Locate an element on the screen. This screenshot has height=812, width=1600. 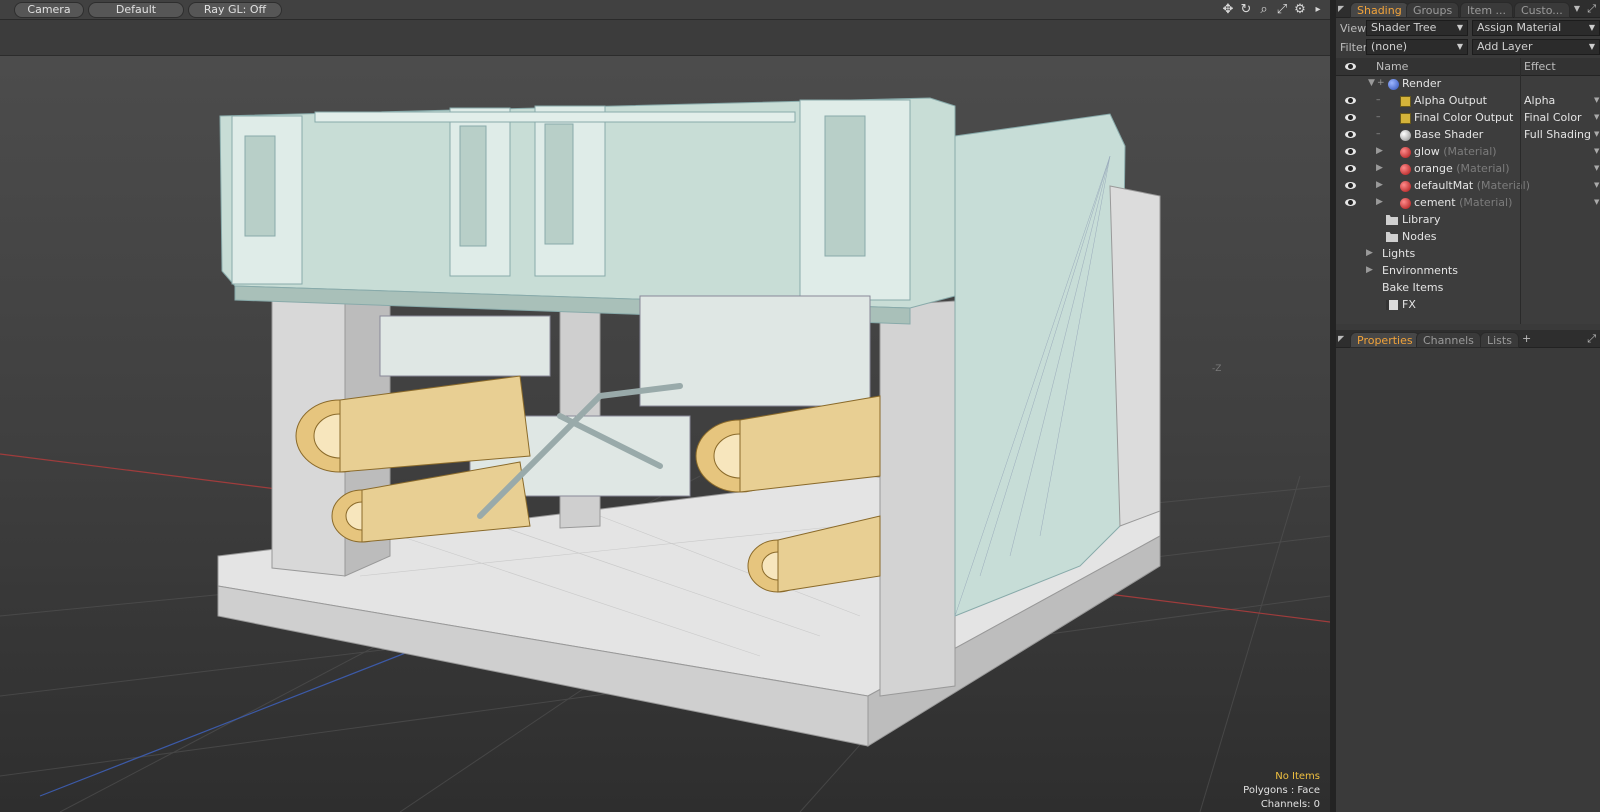
tree-row-environments: ▶ Environments is located at coordinates (1468, 271).